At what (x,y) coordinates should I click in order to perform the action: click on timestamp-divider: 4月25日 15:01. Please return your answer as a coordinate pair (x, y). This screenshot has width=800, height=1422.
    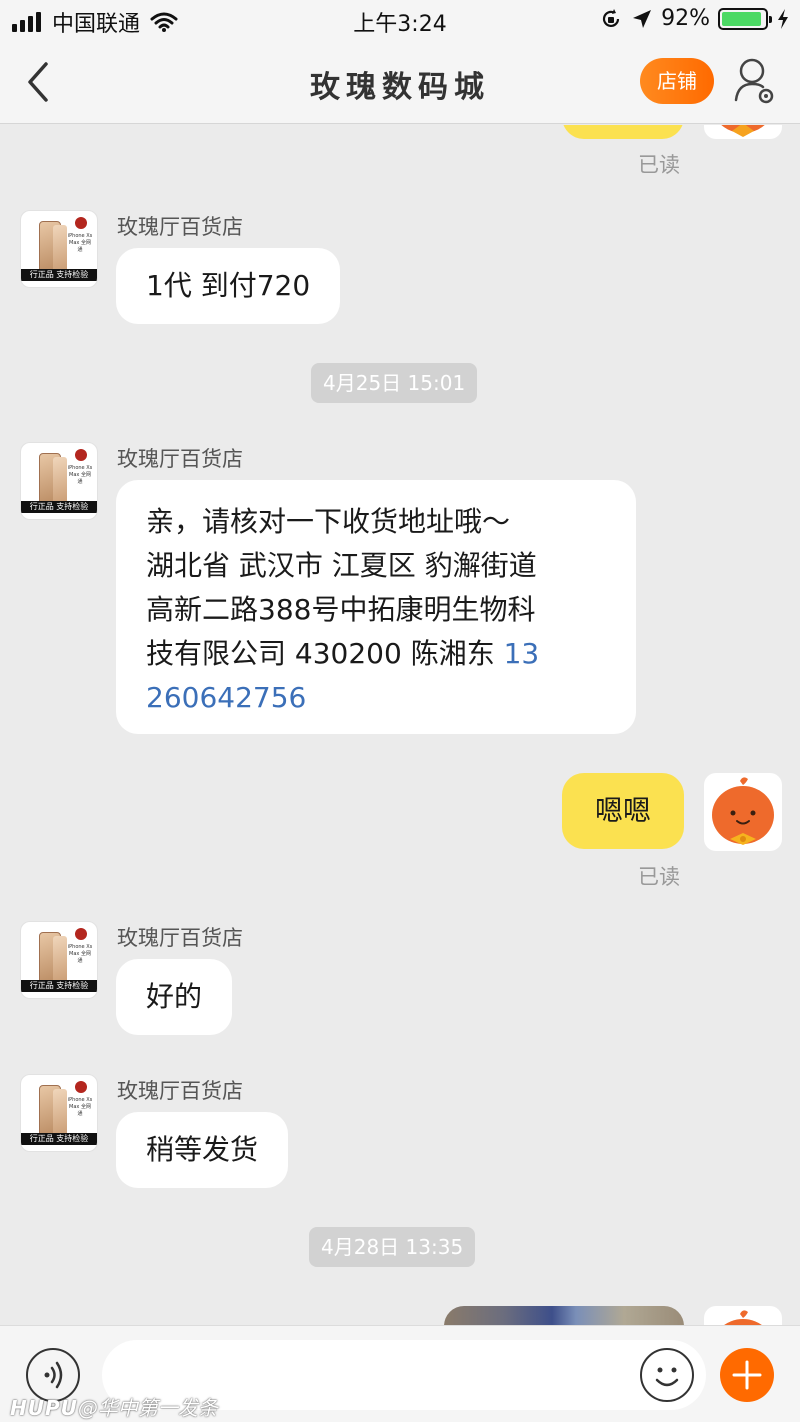
    Looking at the image, I should click on (394, 383).